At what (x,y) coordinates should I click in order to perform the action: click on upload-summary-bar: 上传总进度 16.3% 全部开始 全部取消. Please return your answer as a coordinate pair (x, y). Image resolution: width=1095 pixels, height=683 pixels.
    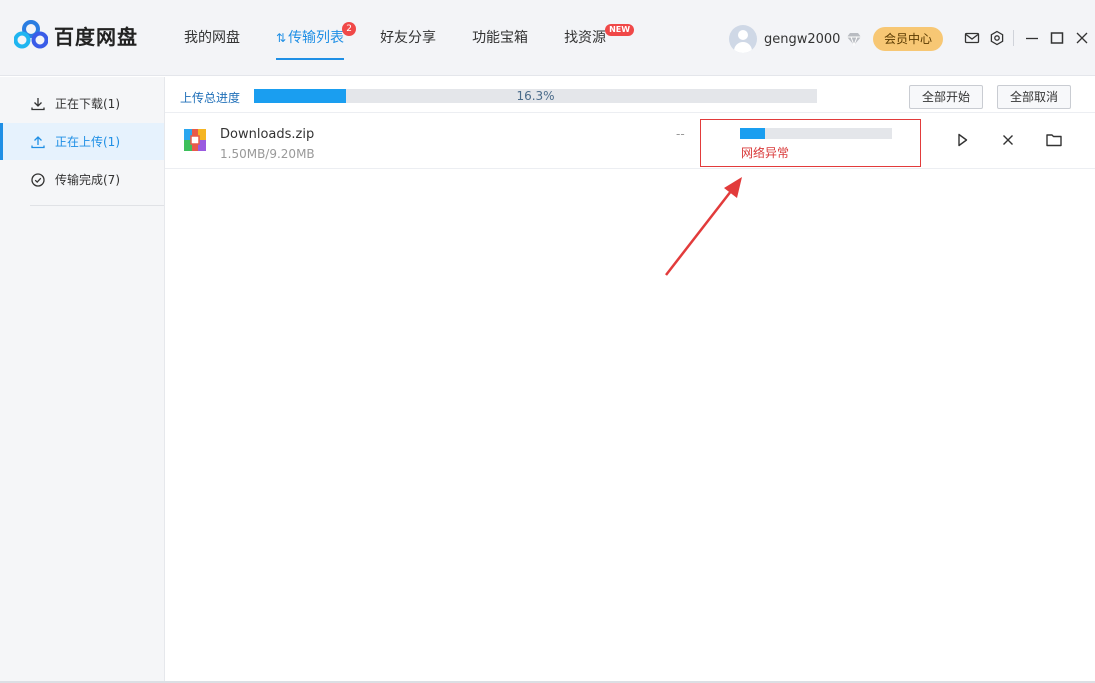
    Looking at the image, I should click on (630, 95).